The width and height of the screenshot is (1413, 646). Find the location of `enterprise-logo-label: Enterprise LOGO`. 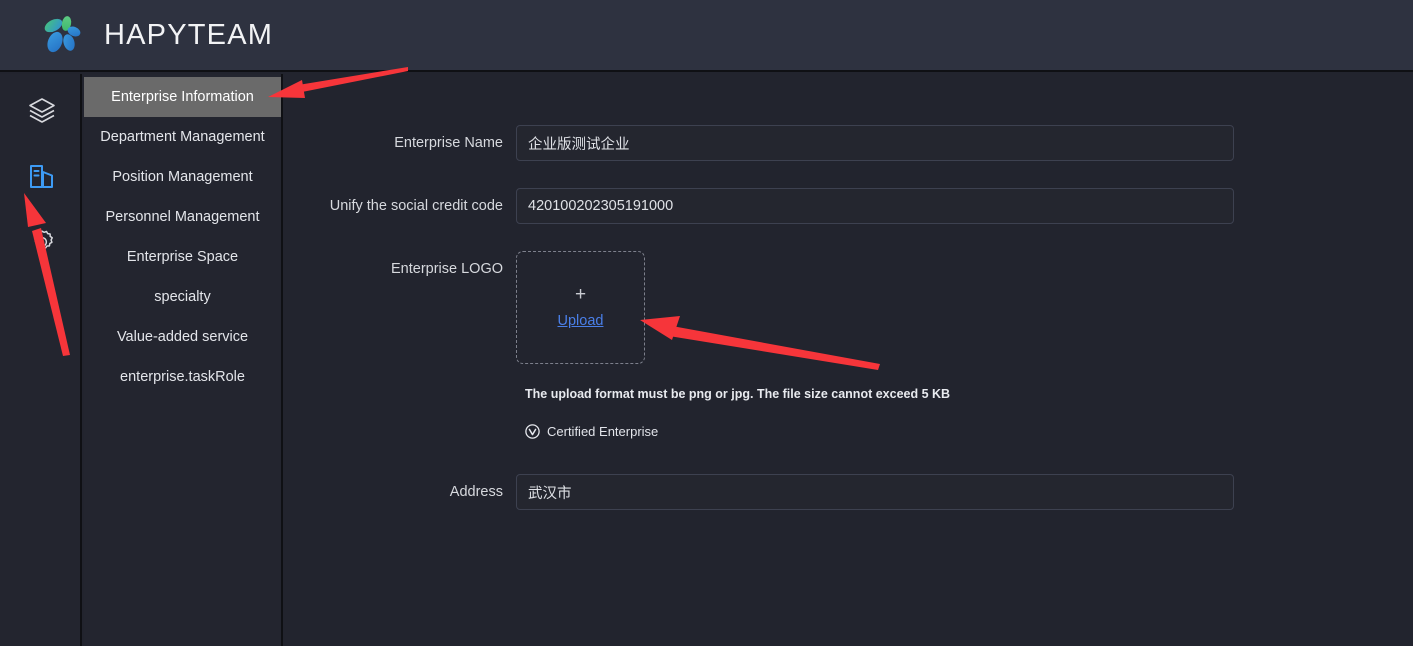

enterprise-logo-label: Enterprise LOGO is located at coordinates (446, 269).